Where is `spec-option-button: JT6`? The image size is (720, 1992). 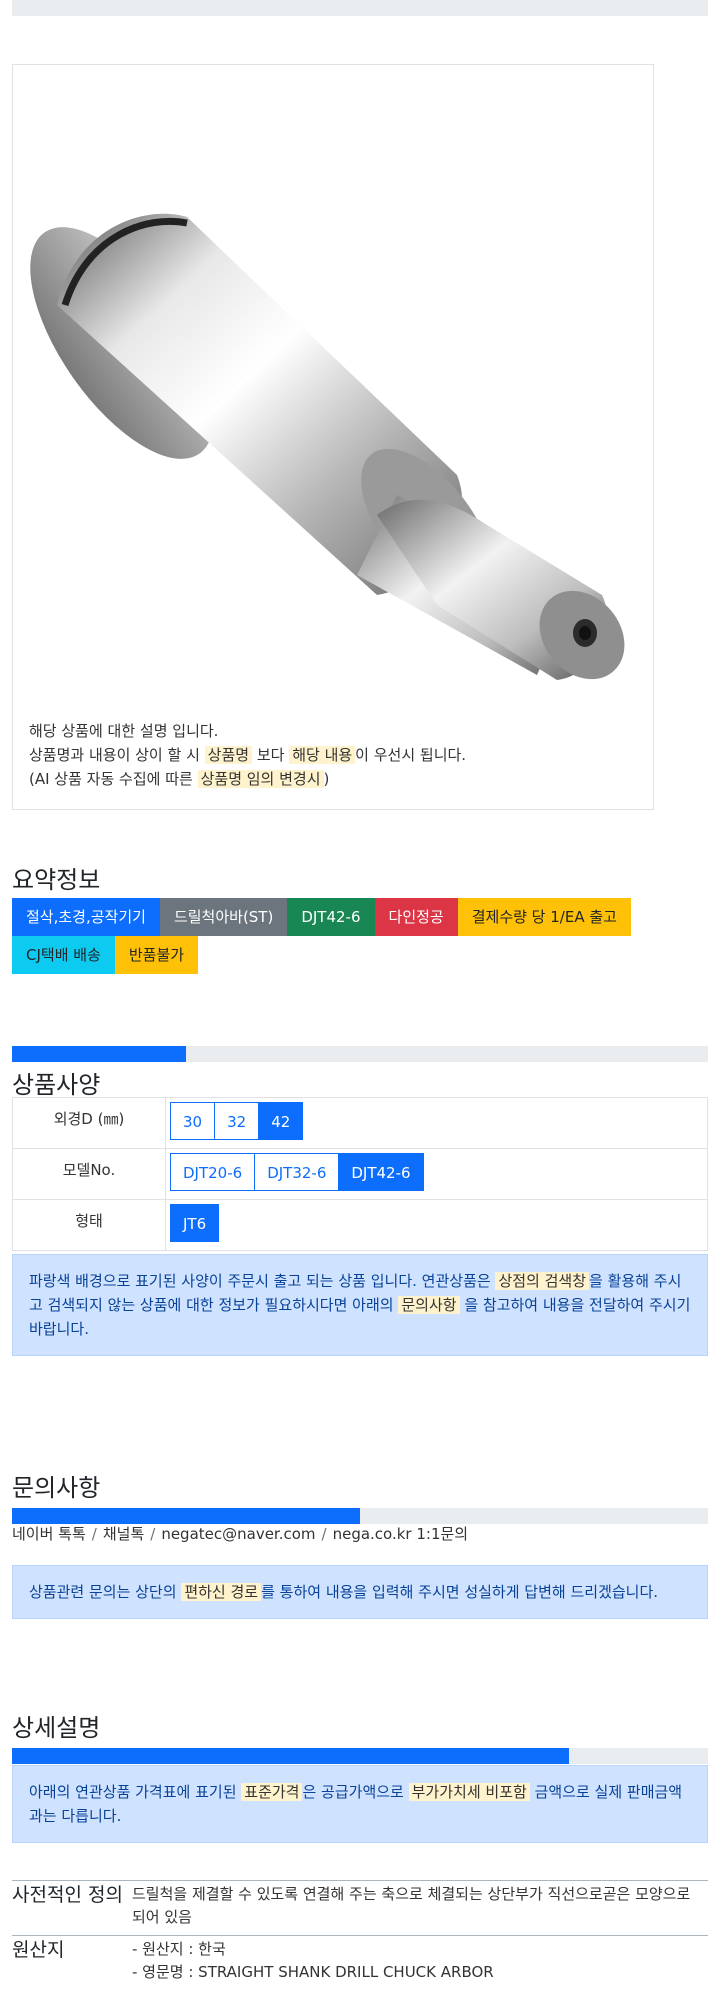
spec-option-button: JT6 is located at coordinates (195, 1223).